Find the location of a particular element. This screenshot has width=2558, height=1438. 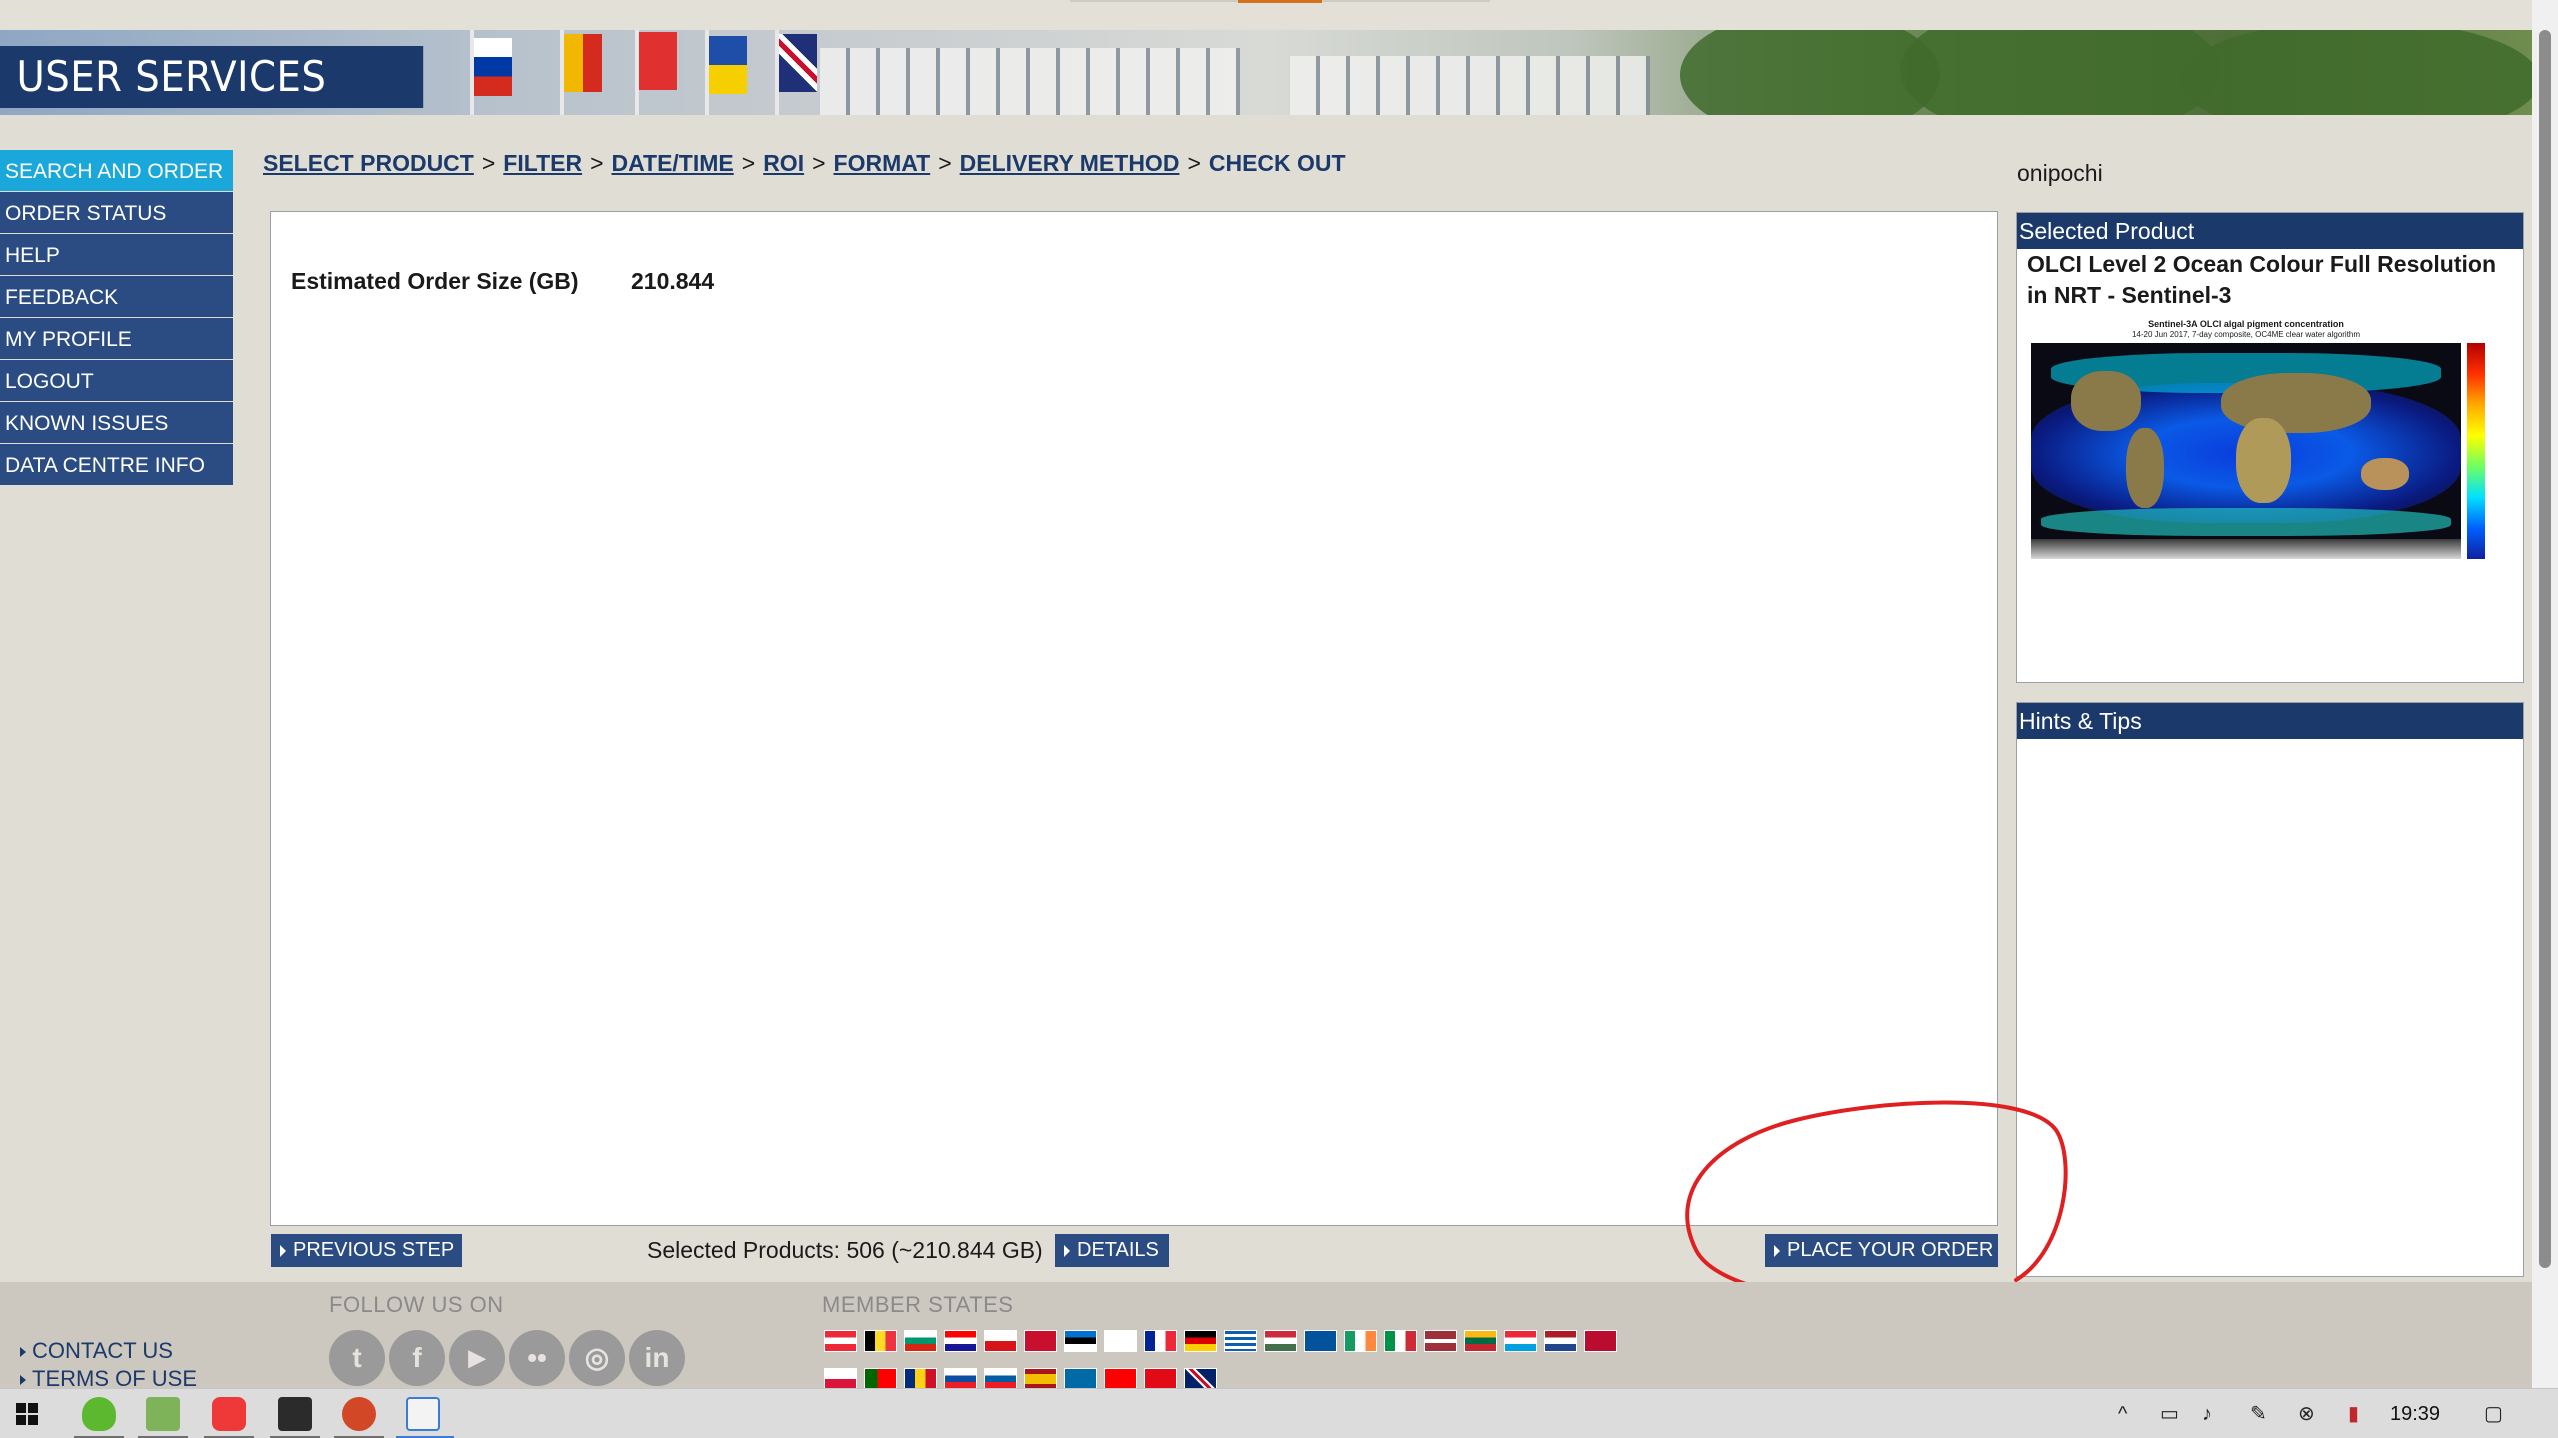

terminal-icon is located at coordinates (295, 1414).